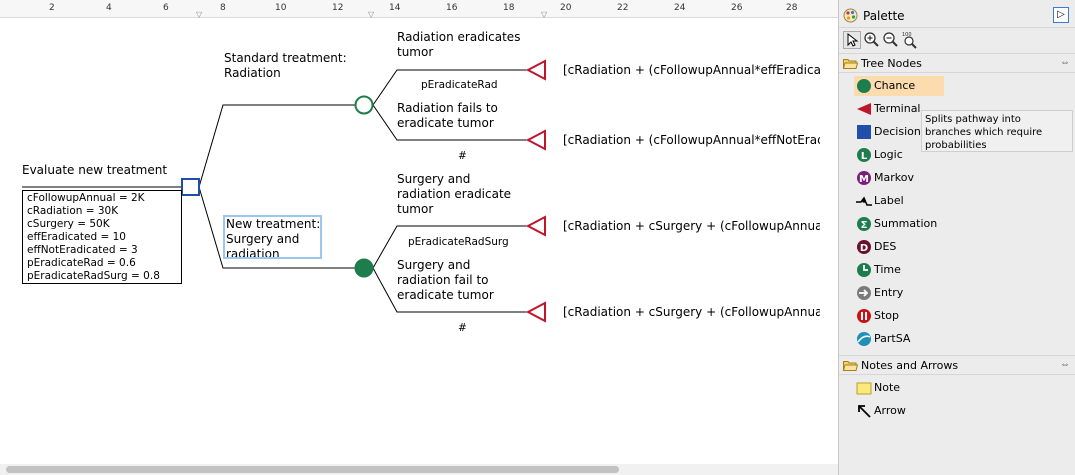 The image size is (1075, 475). I want to click on label-line: eradicate tumor, so click(445, 123).